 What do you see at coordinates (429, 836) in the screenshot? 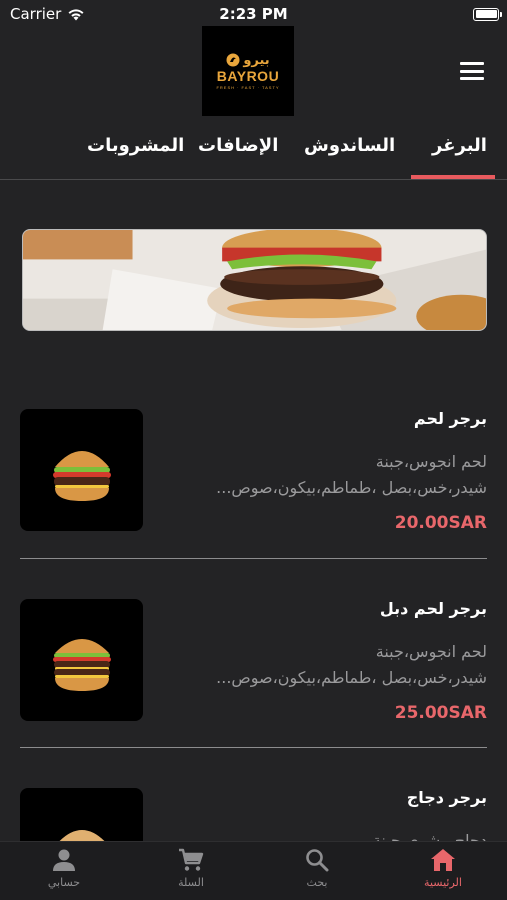
I see `product-description-line: دجاج مشوي،جبنة` at bounding box center [429, 836].